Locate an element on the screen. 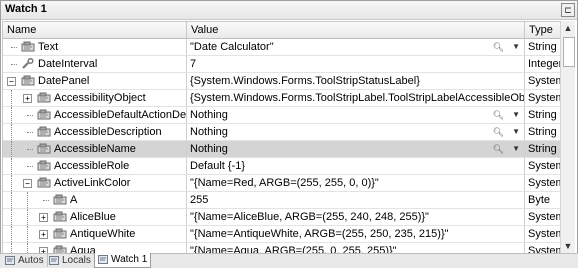 This screenshot has width=578, height=269. watch-row: DateInterval 7 Integer is located at coordinates (281, 64).